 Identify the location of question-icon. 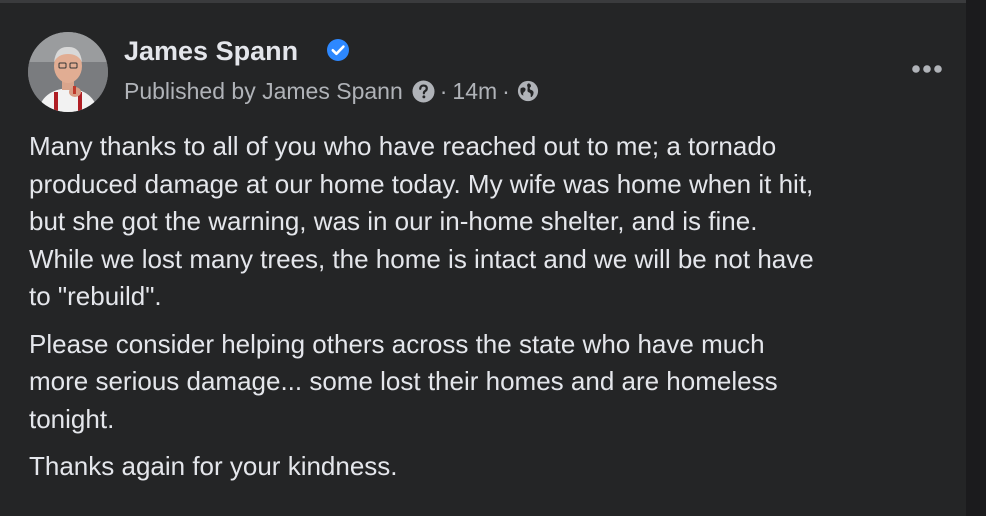
(423, 91).